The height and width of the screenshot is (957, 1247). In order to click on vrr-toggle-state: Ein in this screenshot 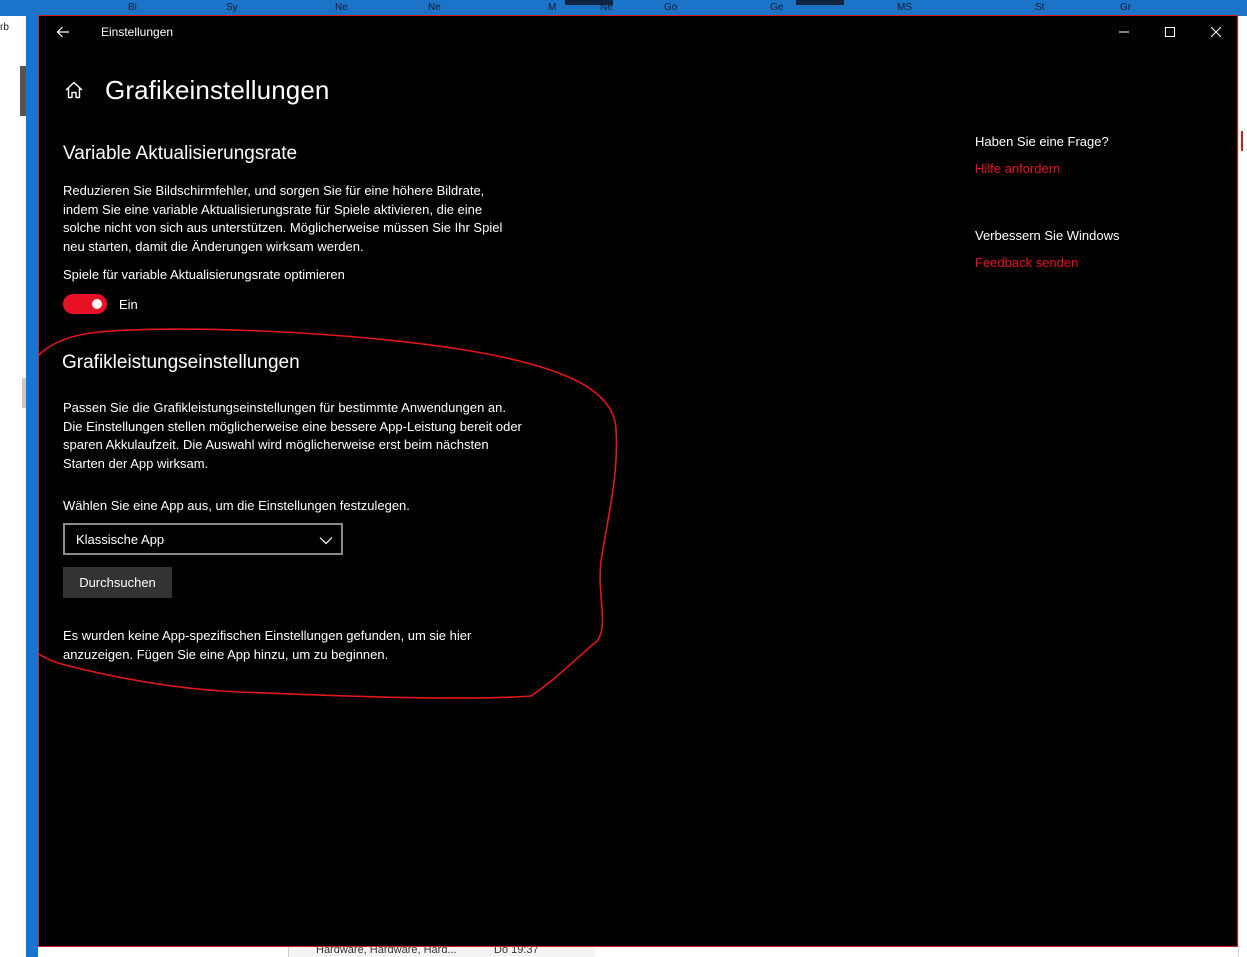, I will do `click(128, 304)`.